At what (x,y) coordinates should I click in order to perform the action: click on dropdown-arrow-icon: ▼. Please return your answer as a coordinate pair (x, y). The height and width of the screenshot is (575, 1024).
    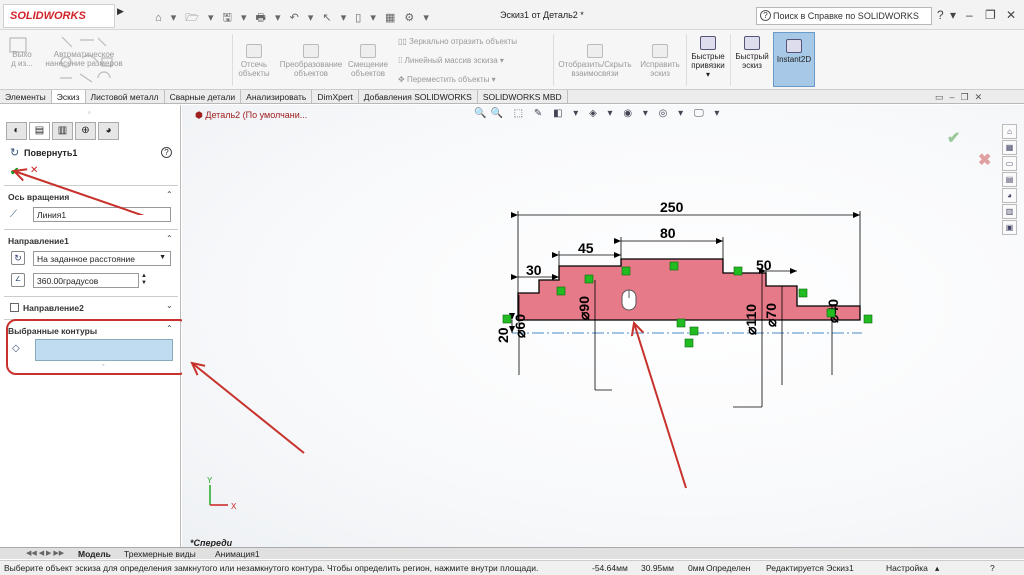
    Looking at the image, I should click on (162, 257).